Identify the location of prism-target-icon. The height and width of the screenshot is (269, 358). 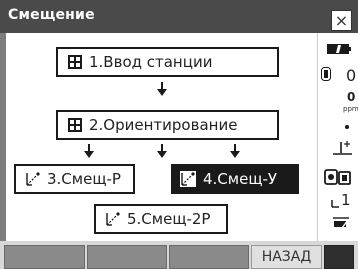
(326, 74).